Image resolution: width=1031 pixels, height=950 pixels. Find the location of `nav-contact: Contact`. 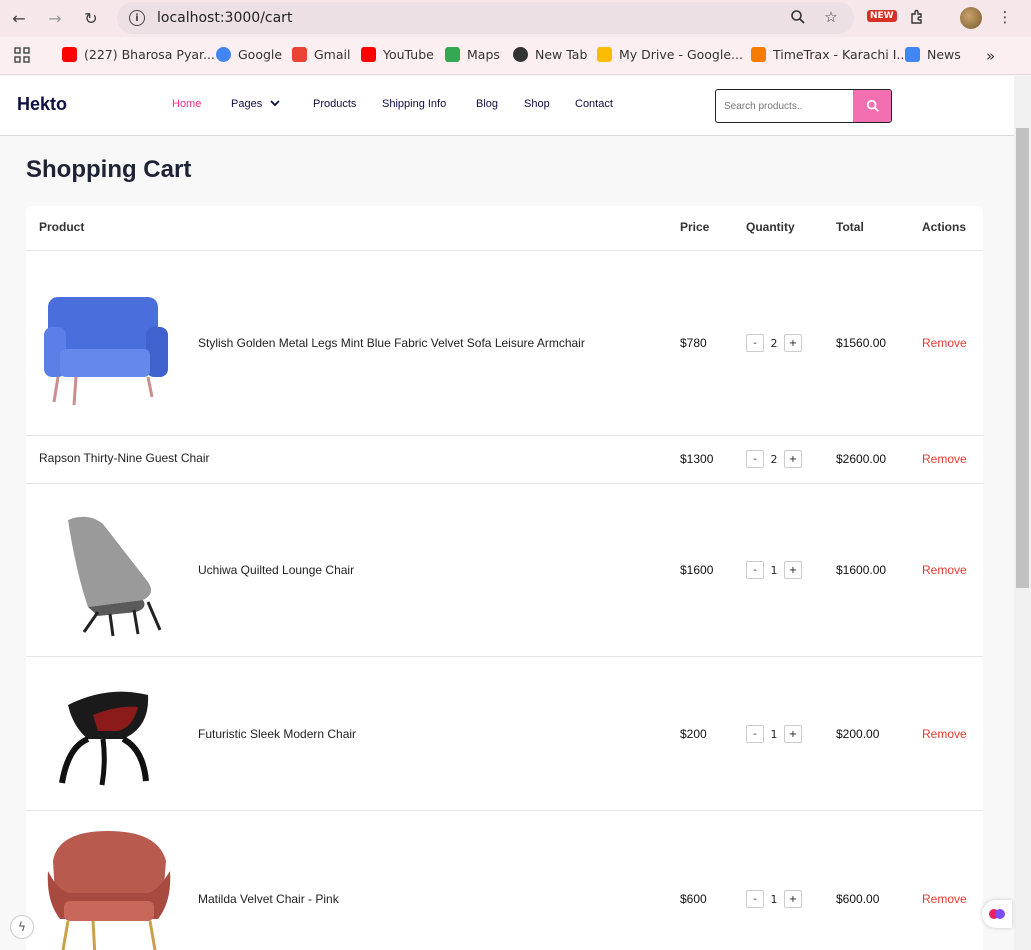

nav-contact: Contact is located at coordinates (594, 104).